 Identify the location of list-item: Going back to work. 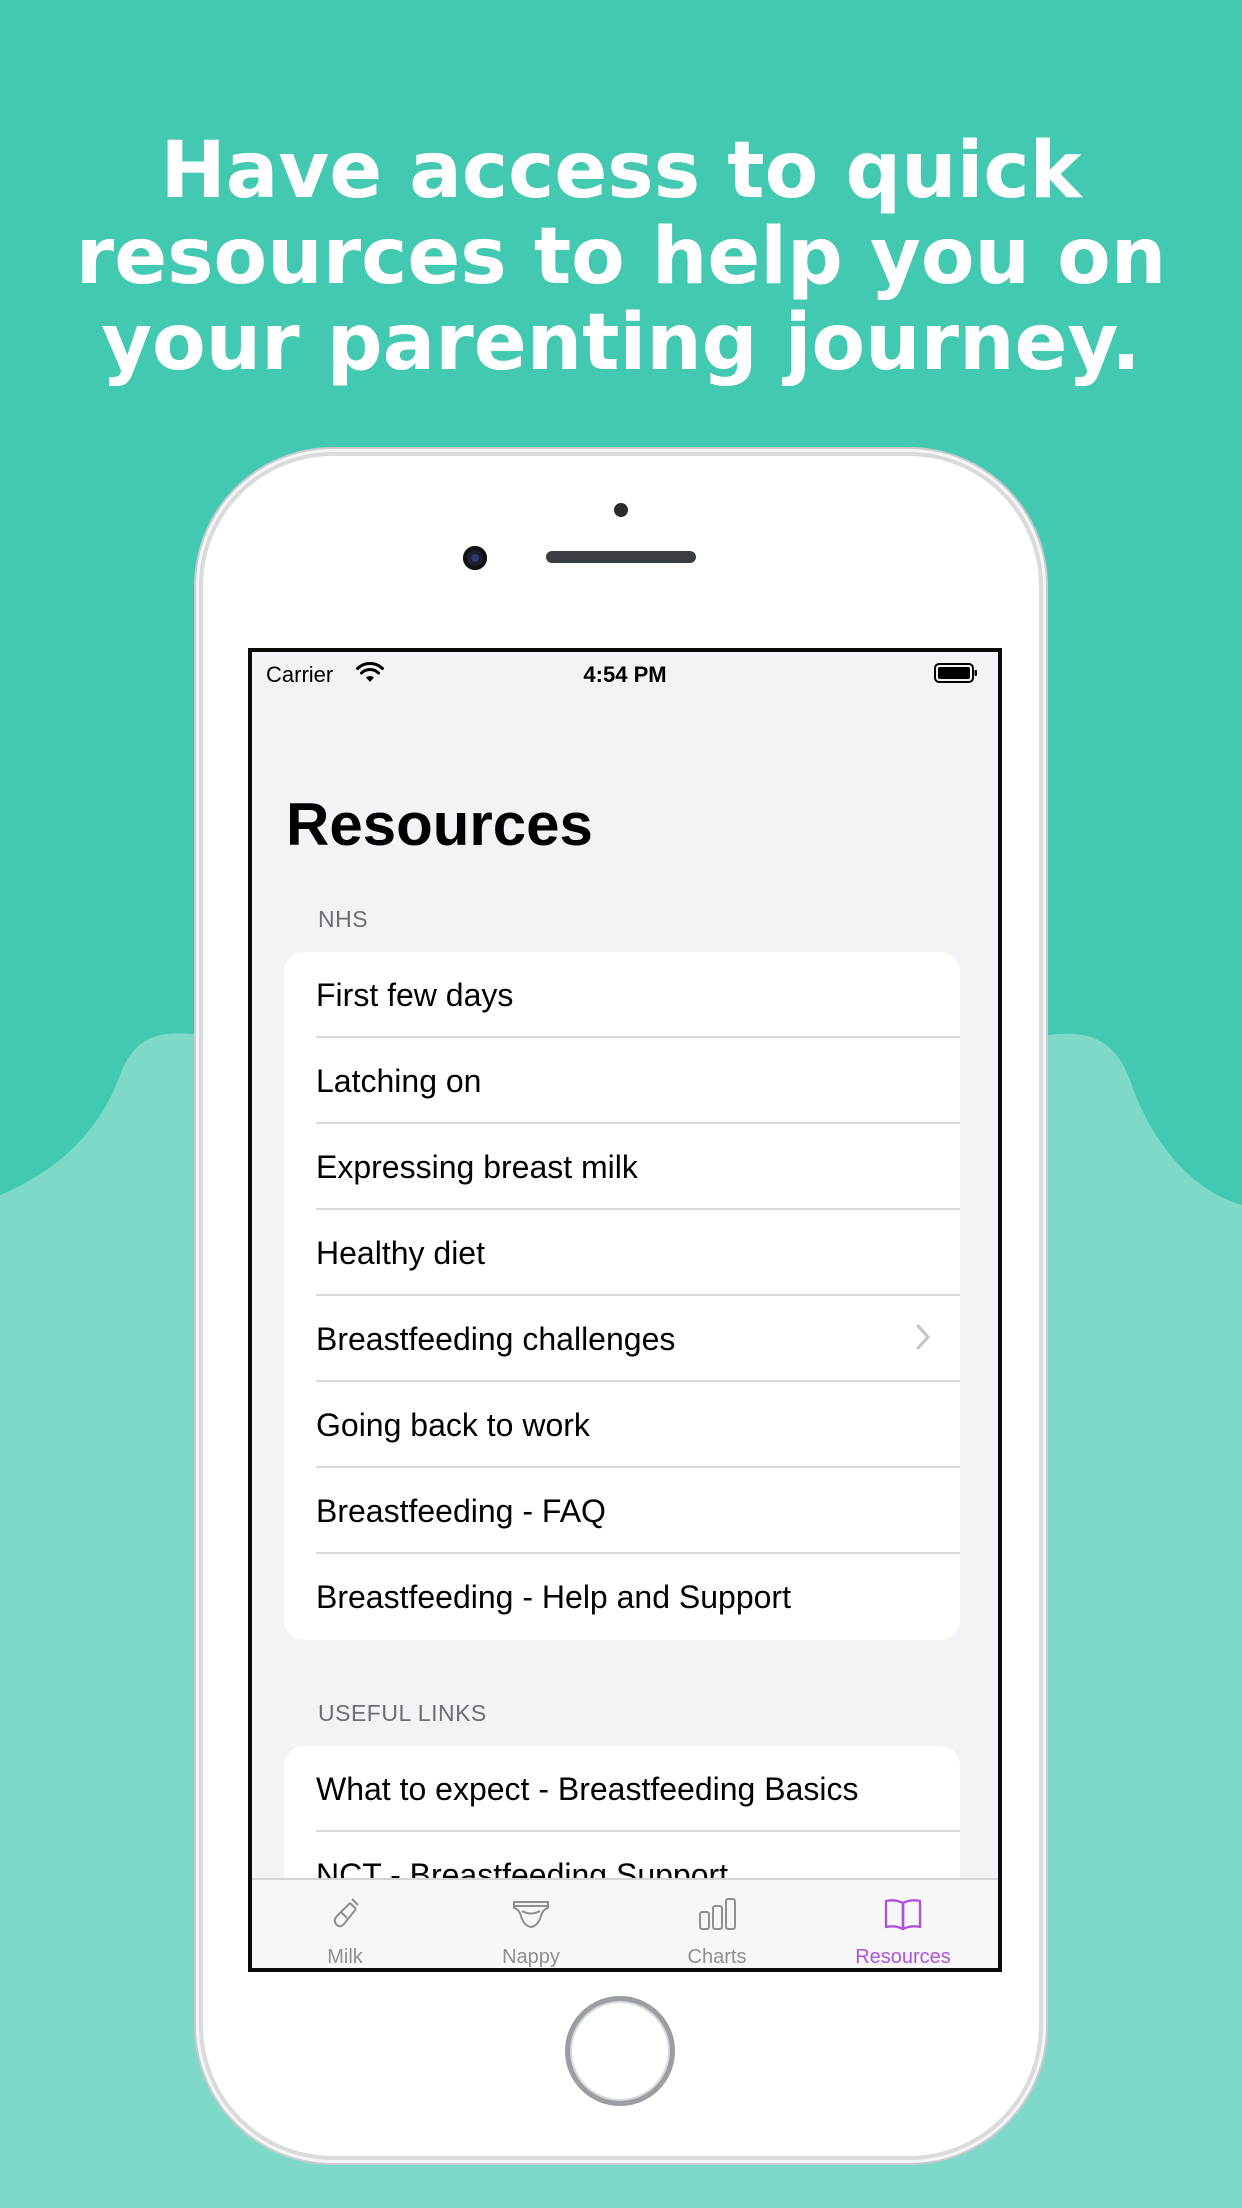
(622, 1425).